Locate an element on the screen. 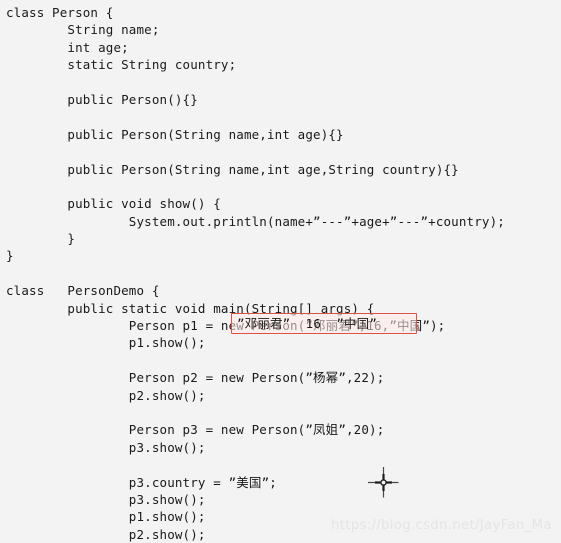 The image size is (561, 543). code-line: int age; is located at coordinates (67, 47).